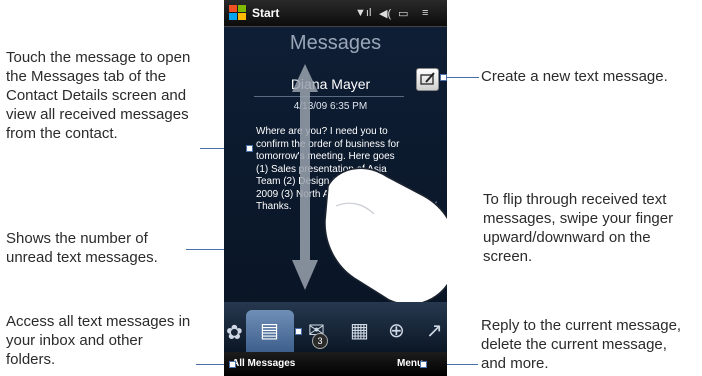 Image resolution: width=702 pixels, height=376 pixels. What do you see at coordinates (320, 341) in the screenshot?
I see `unread-count-badge: 3` at bounding box center [320, 341].